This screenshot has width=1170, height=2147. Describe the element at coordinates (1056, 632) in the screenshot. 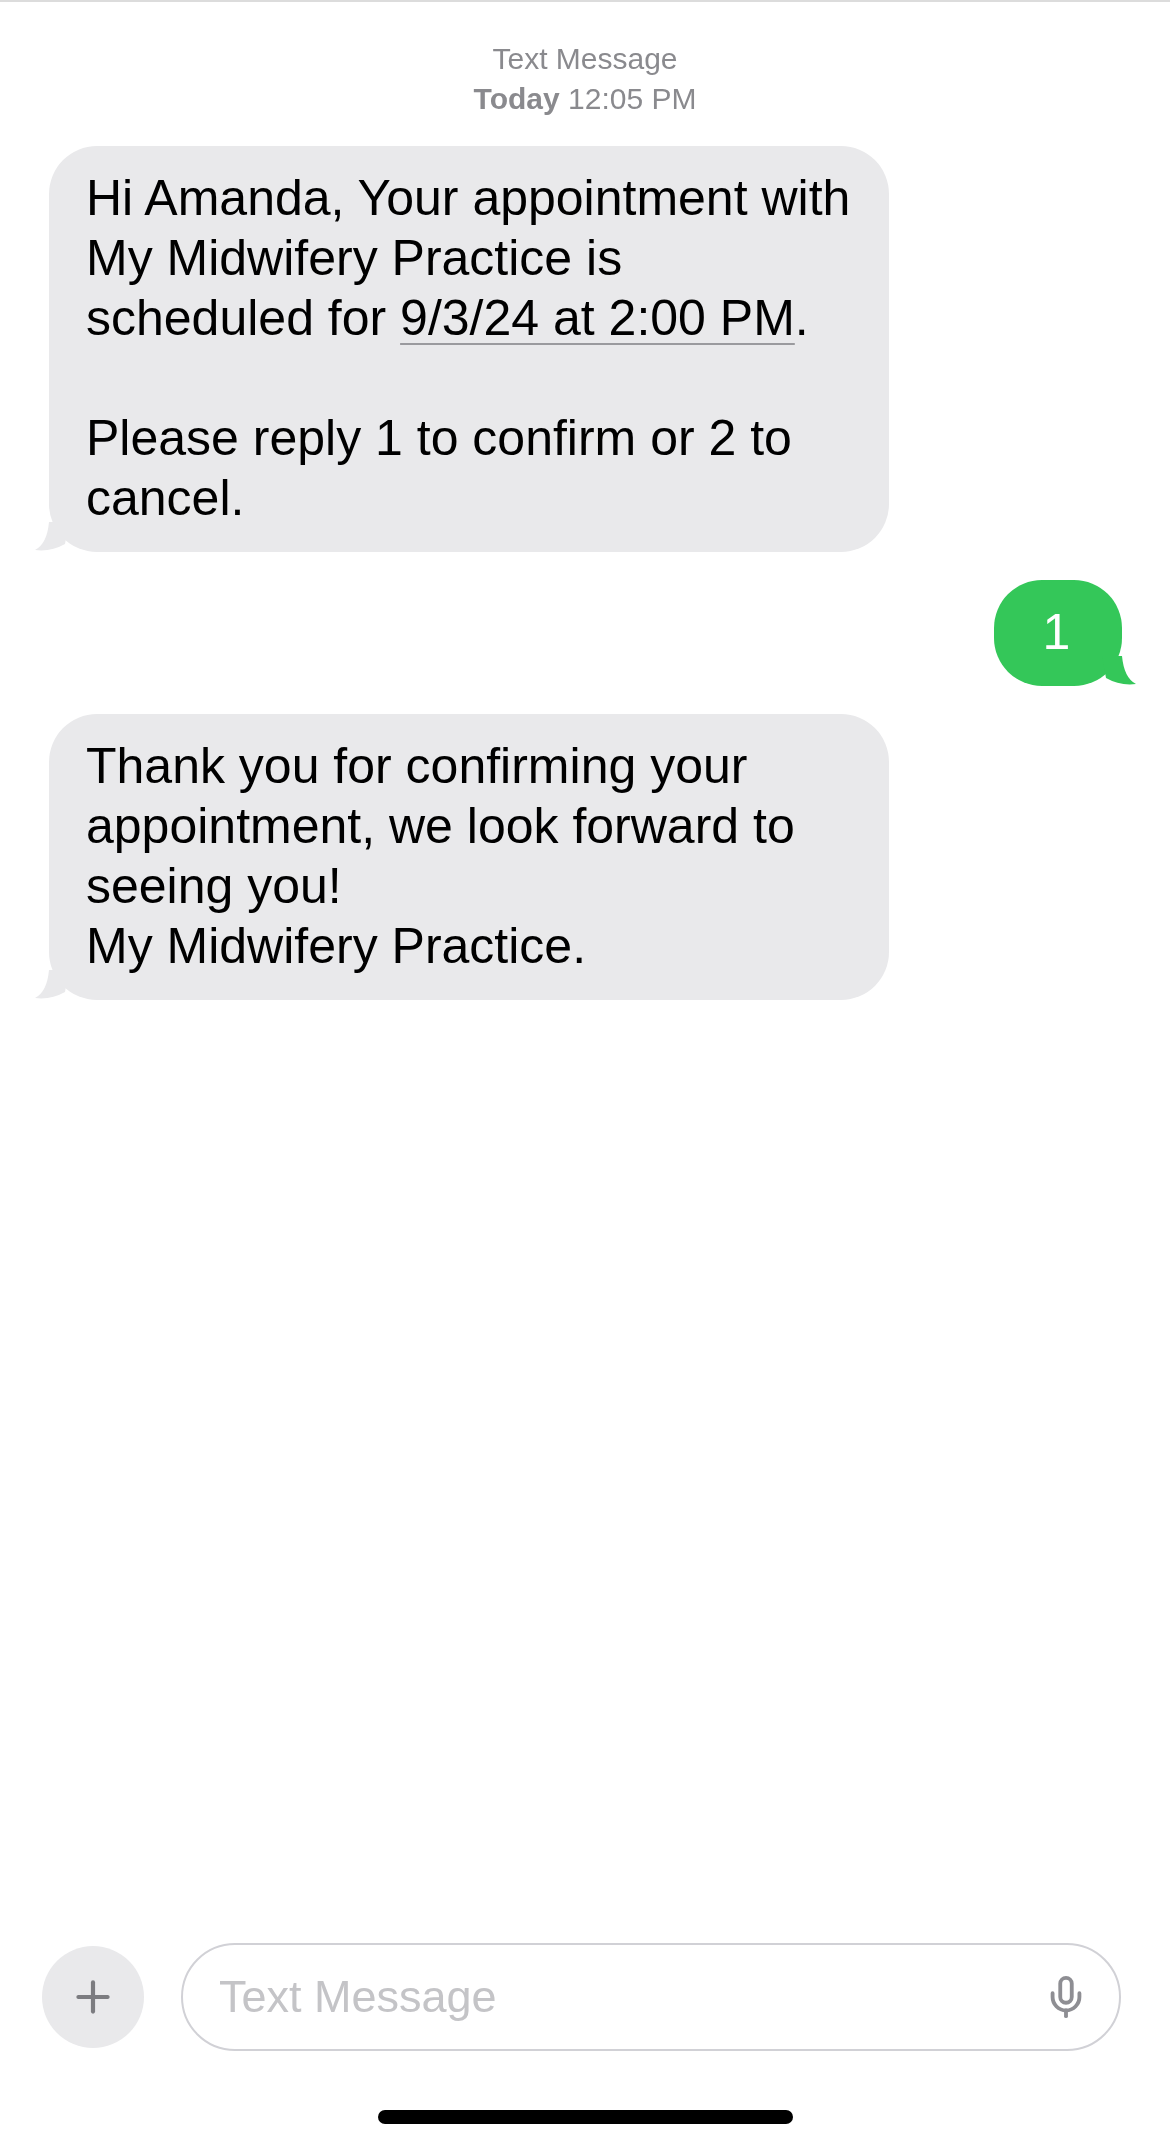

I see `message-text: 1` at that location.